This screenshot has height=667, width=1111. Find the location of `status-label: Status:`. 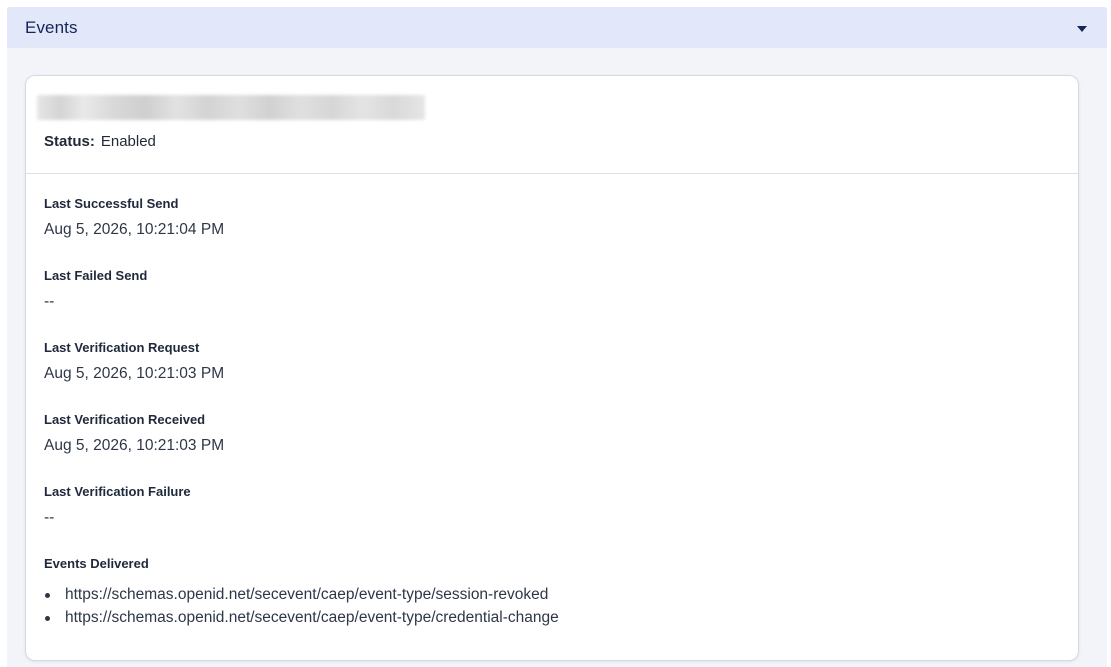

status-label: Status: is located at coordinates (69, 141).